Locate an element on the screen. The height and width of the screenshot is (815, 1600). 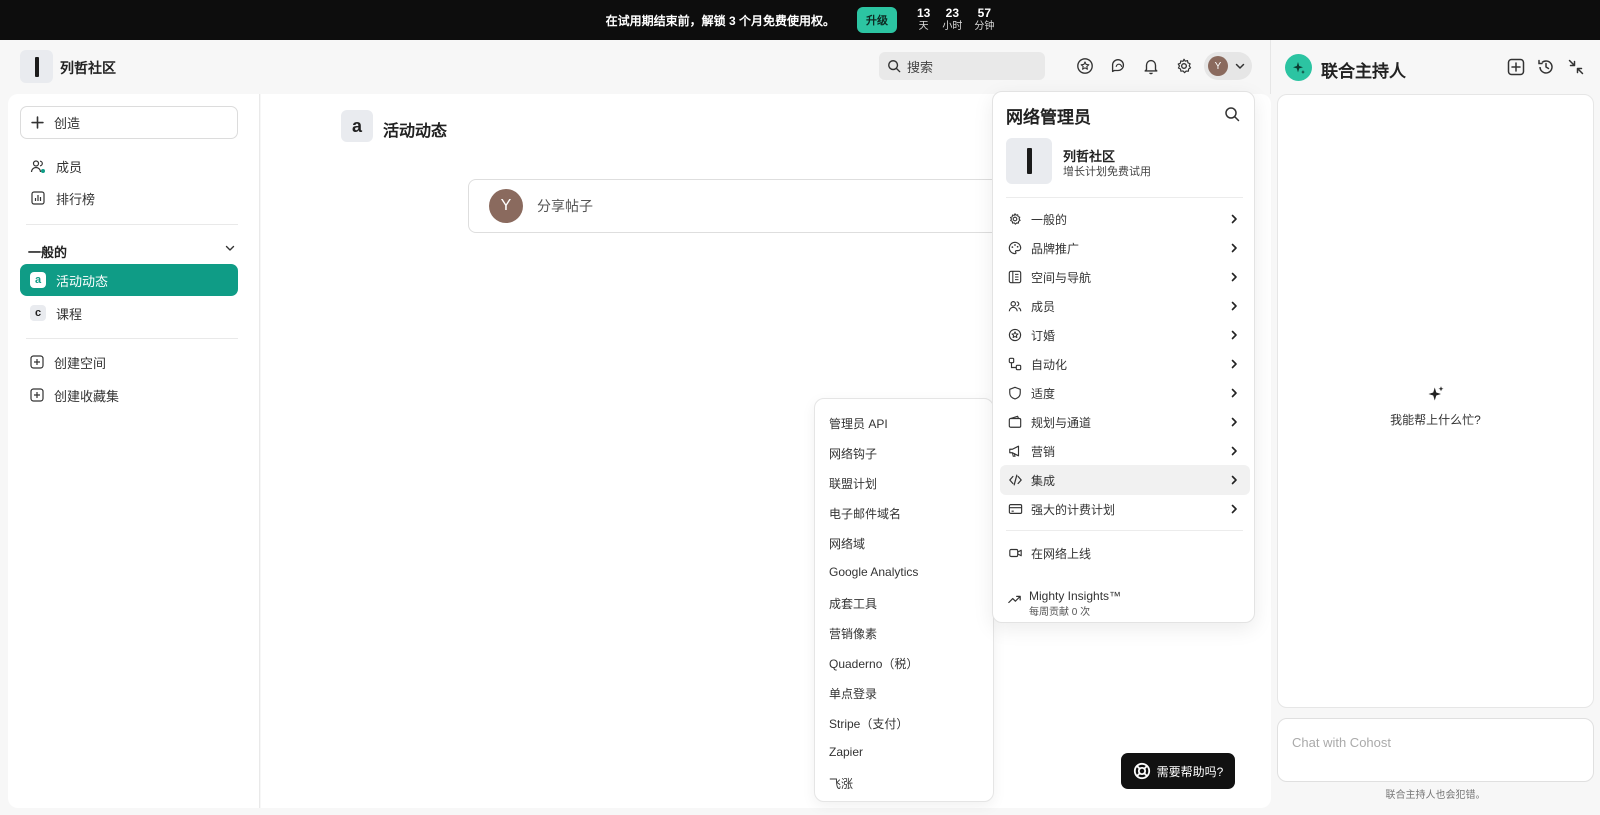
submenu-item: 管理员 API is located at coordinates (858, 423).